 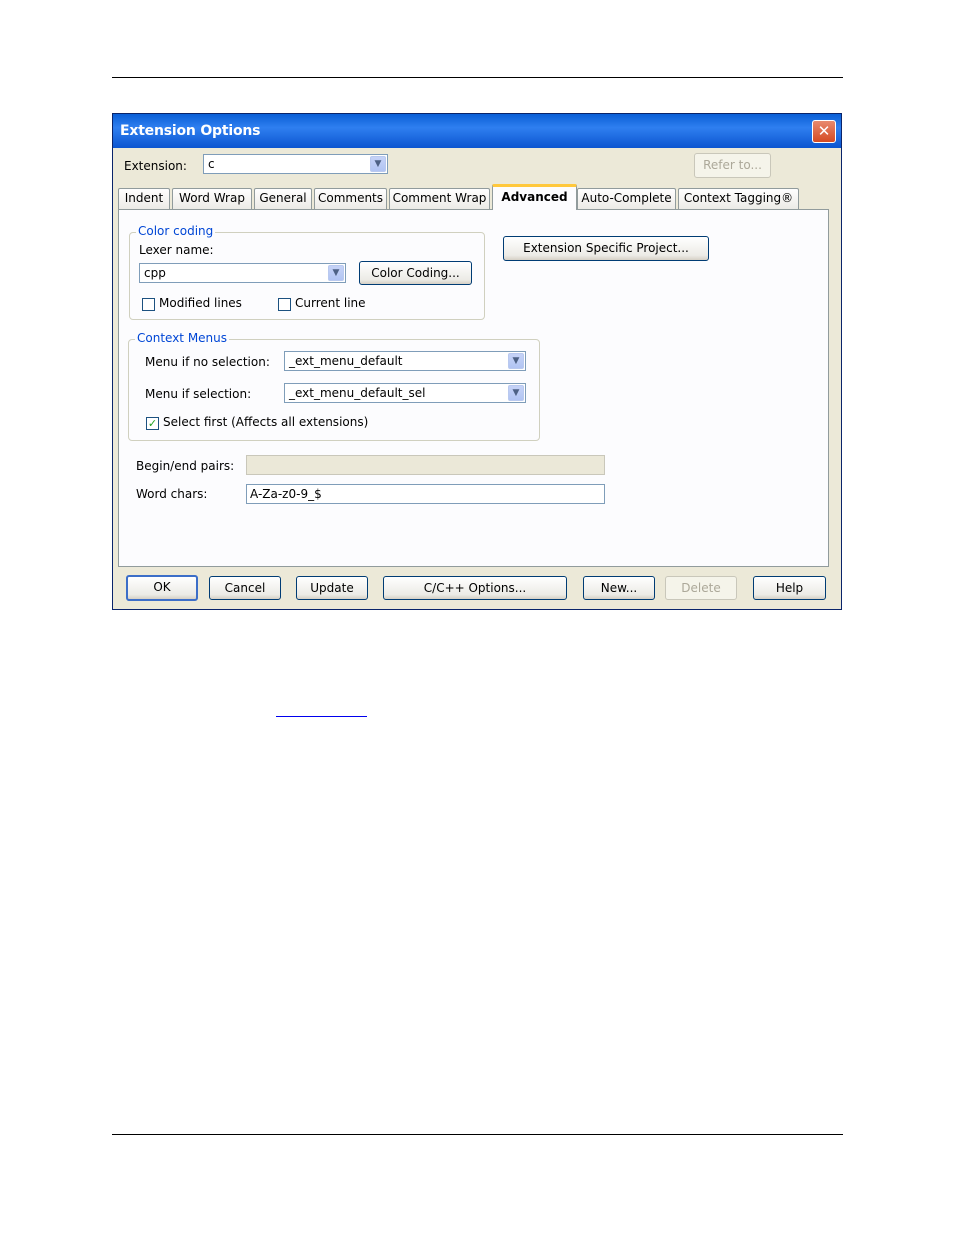 What do you see at coordinates (176, 250) in the screenshot?
I see `lexer-name-label: Lexer name:` at bounding box center [176, 250].